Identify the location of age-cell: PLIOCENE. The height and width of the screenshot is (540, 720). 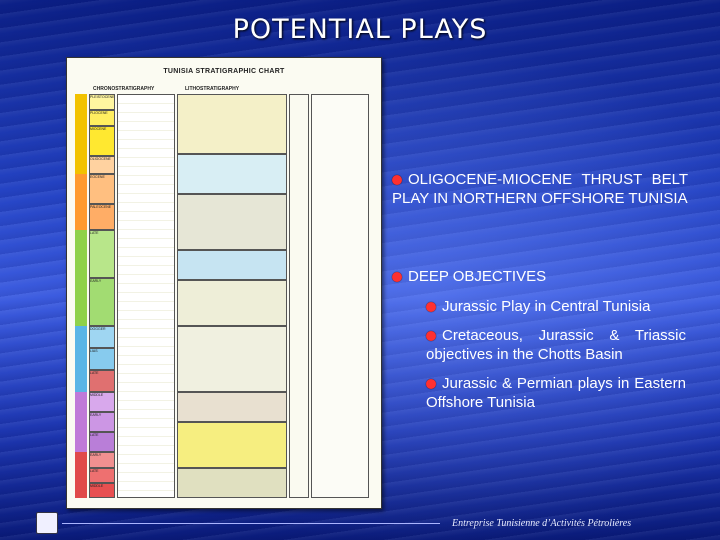
(102, 118).